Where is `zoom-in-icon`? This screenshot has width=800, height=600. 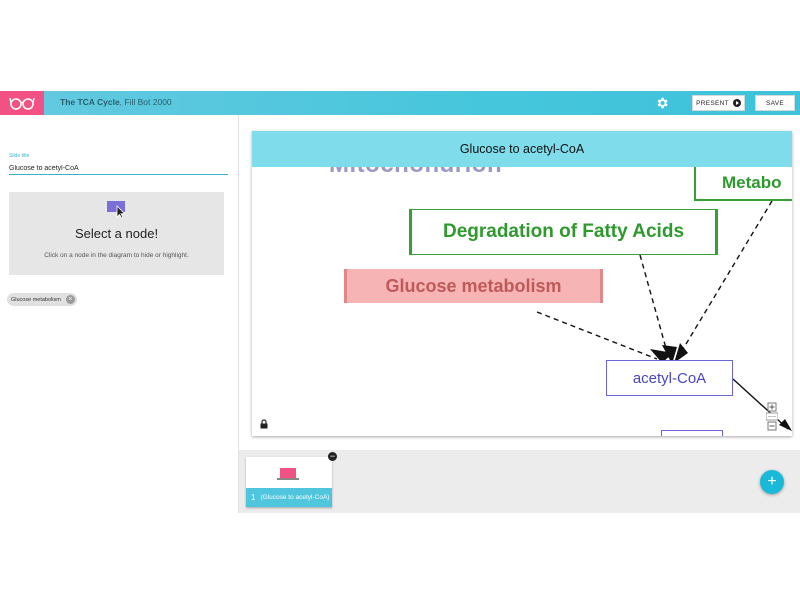 zoom-in-icon is located at coordinates (772, 407).